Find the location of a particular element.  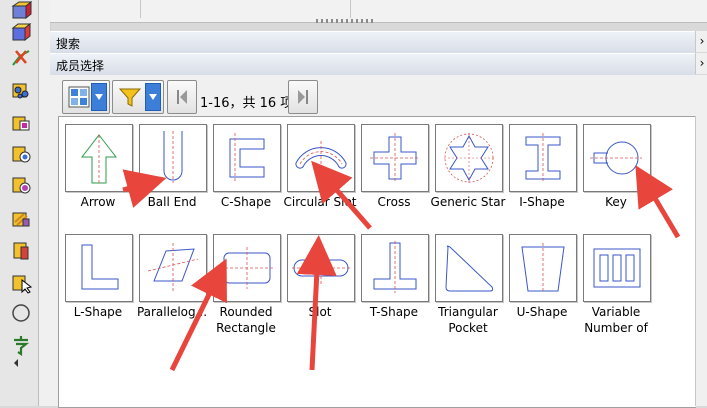

t-shape-icon is located at coordinates (395, 267).